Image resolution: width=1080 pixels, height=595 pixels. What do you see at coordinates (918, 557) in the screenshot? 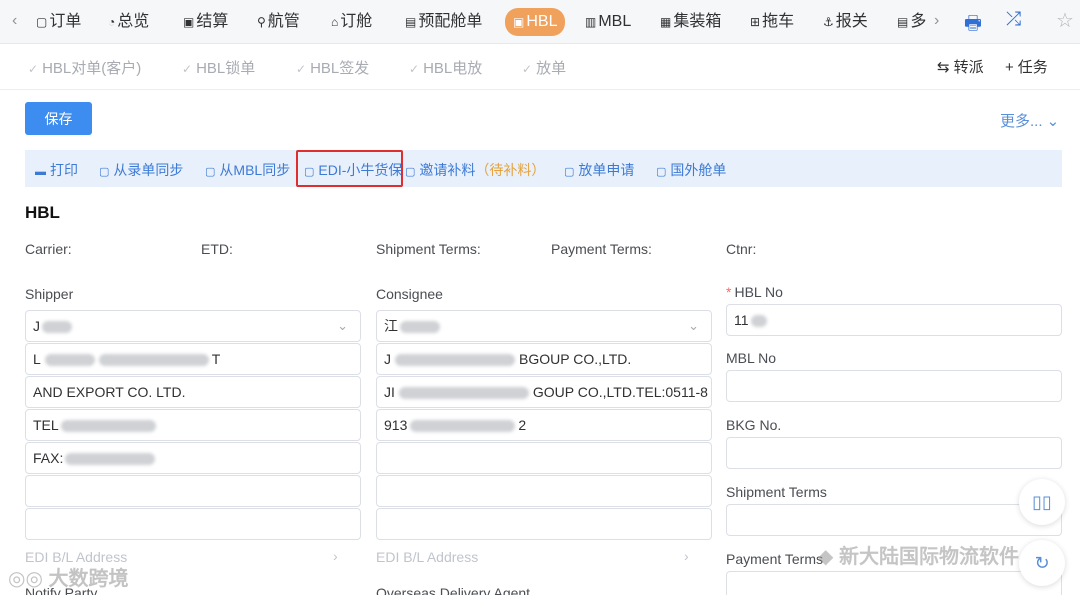
I see `watermark-right: ◆ 新大陆国际物流软件` at bounding box center [918, 557].